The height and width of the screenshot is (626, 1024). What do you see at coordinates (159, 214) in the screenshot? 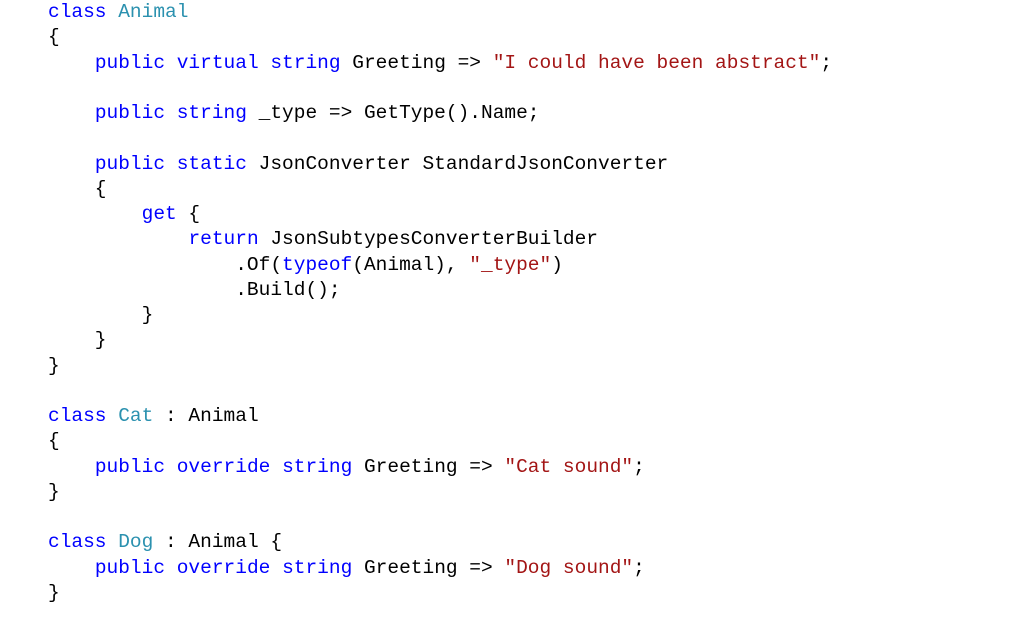
I see `keyword-token: get` at bounding box center [159, 214].